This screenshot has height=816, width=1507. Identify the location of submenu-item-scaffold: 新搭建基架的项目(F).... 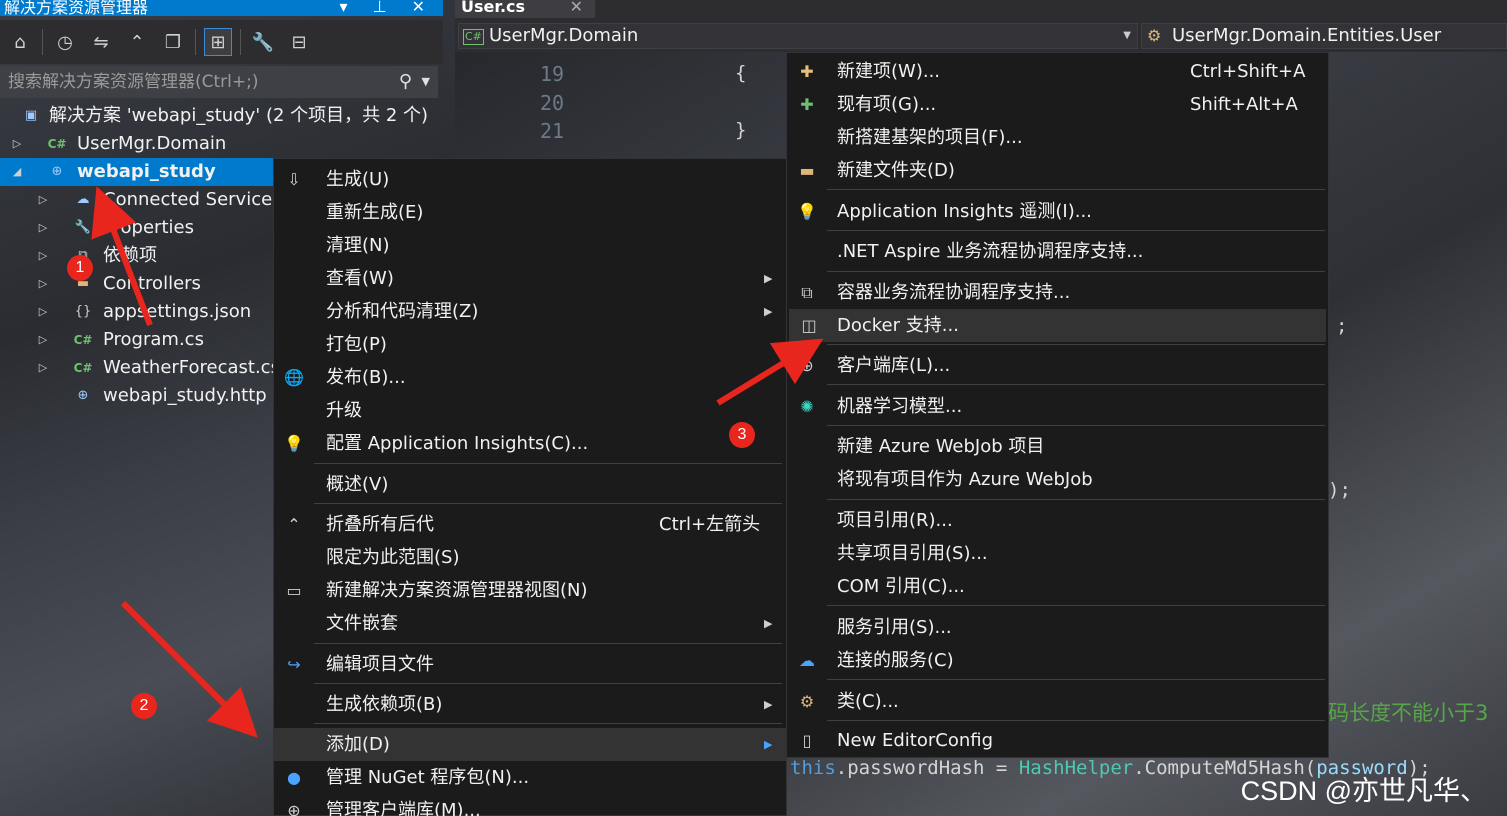
(1057, 137).